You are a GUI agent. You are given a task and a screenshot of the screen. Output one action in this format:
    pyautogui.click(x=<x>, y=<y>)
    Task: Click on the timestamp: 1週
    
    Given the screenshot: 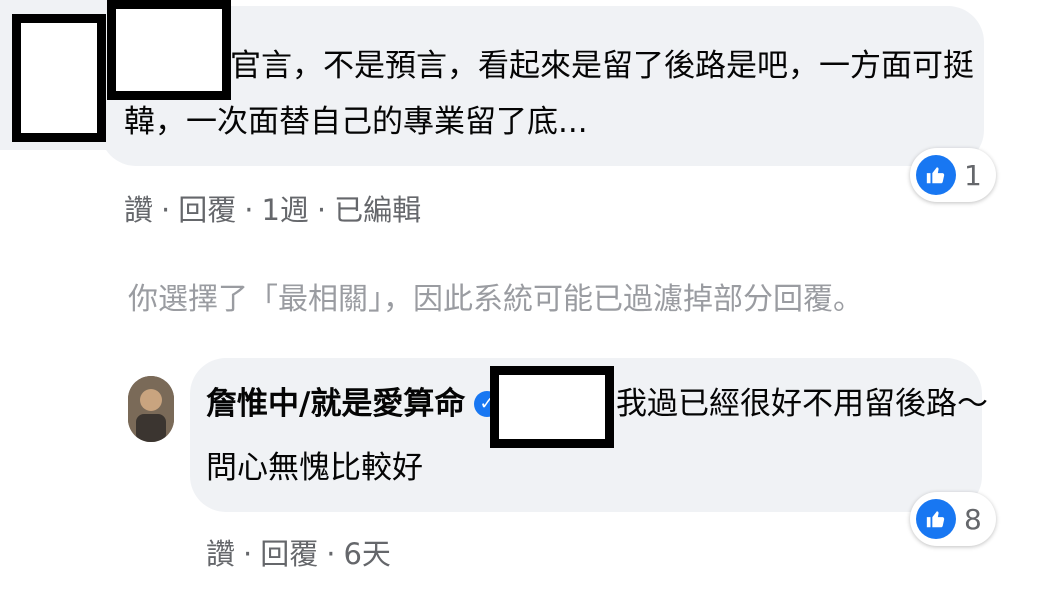 What is the action you would take?
    pyautogui.click(x=284, y=210)
    